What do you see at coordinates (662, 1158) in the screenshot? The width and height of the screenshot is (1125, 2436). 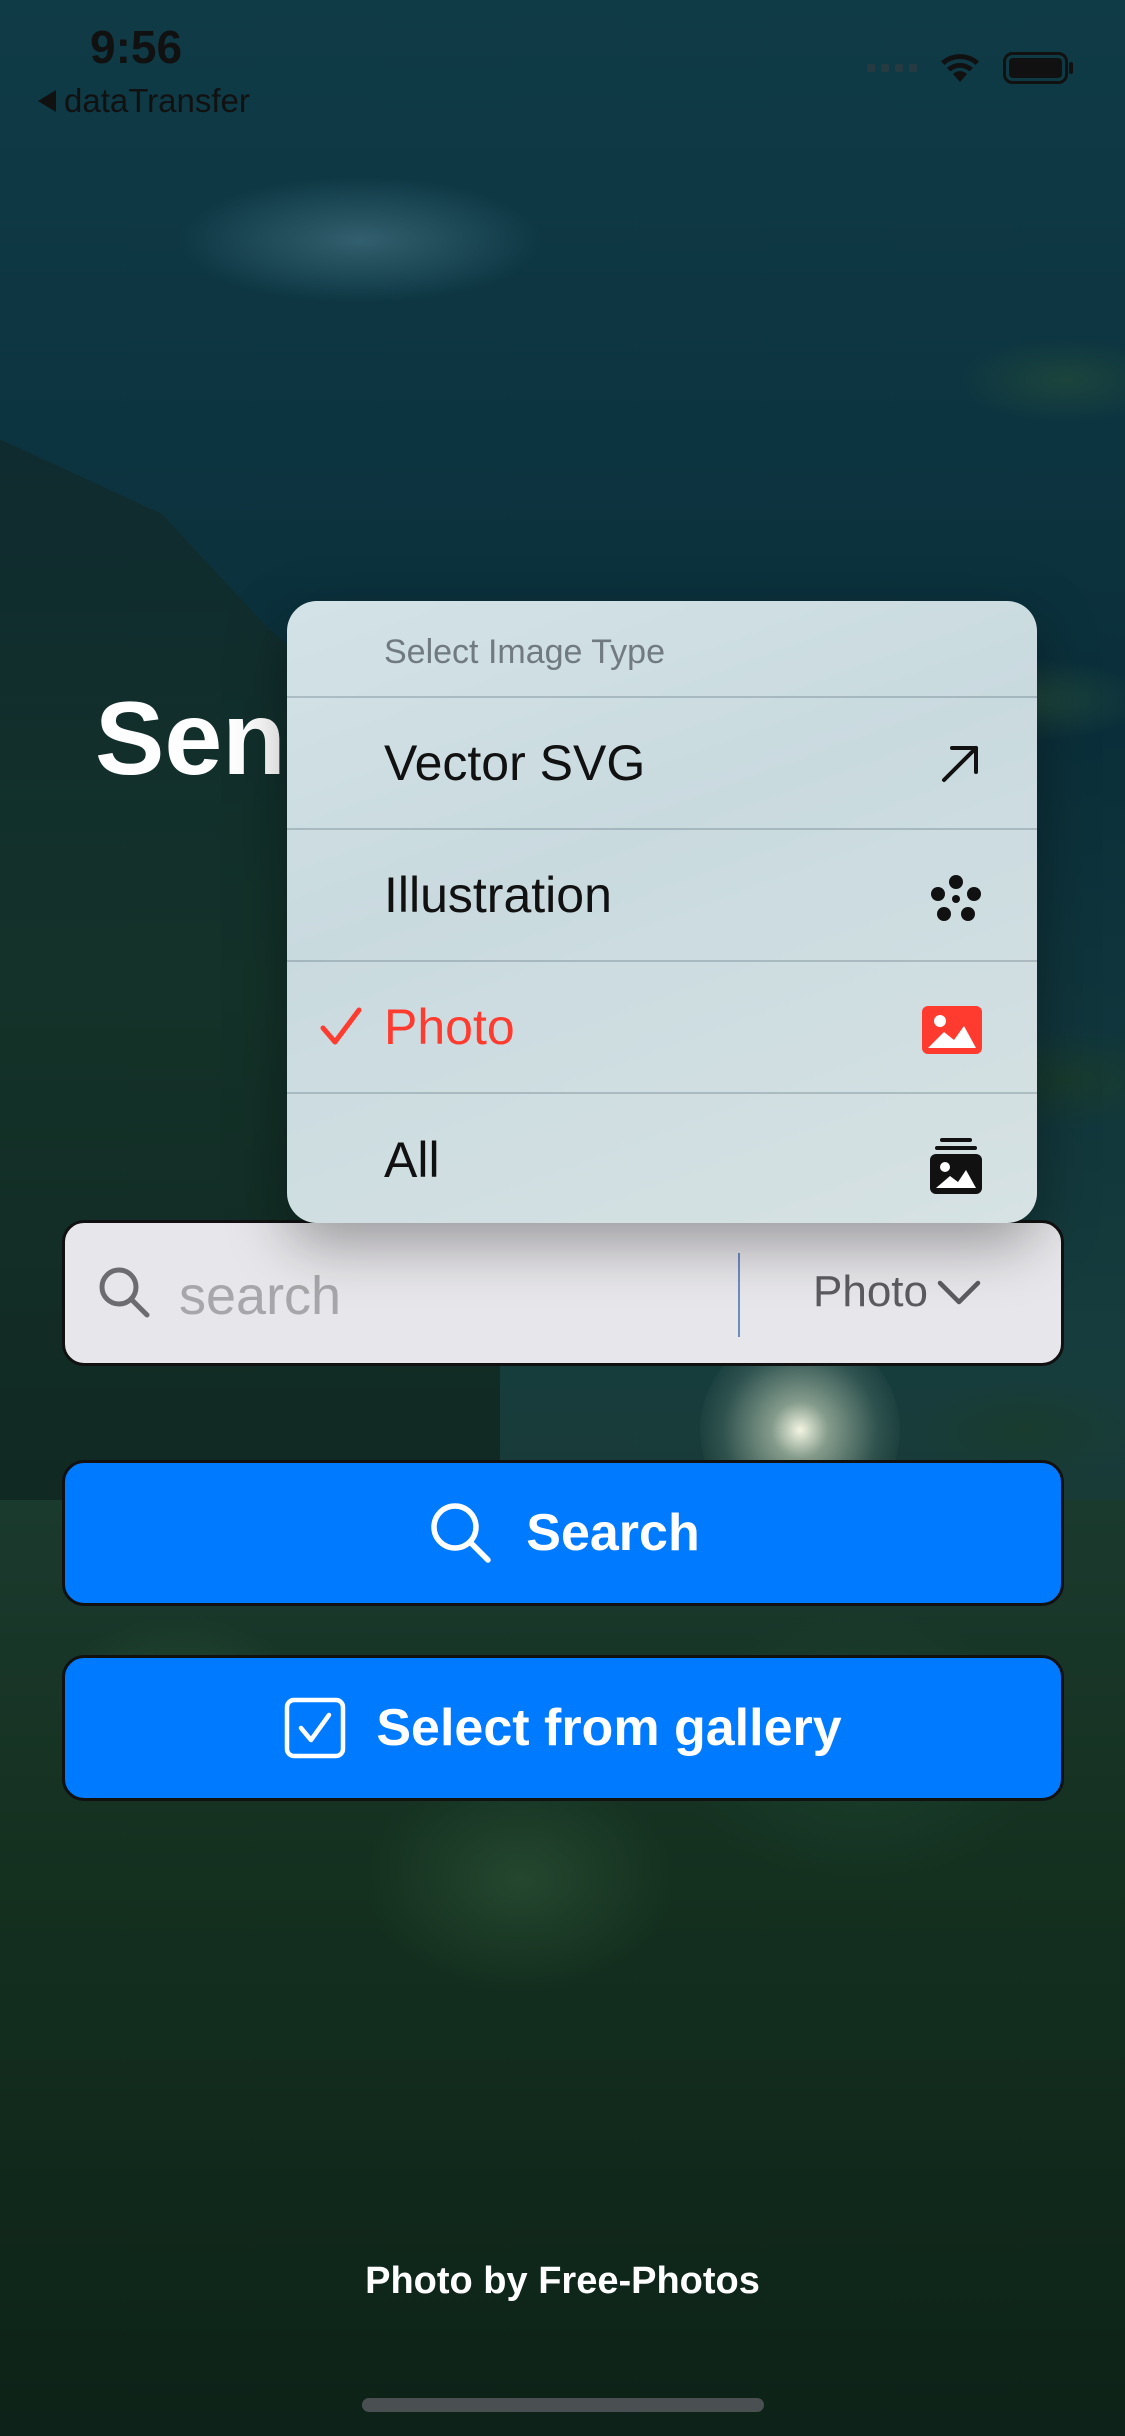 I see `menu-item-all: All` at bounding box center [662, 1158].